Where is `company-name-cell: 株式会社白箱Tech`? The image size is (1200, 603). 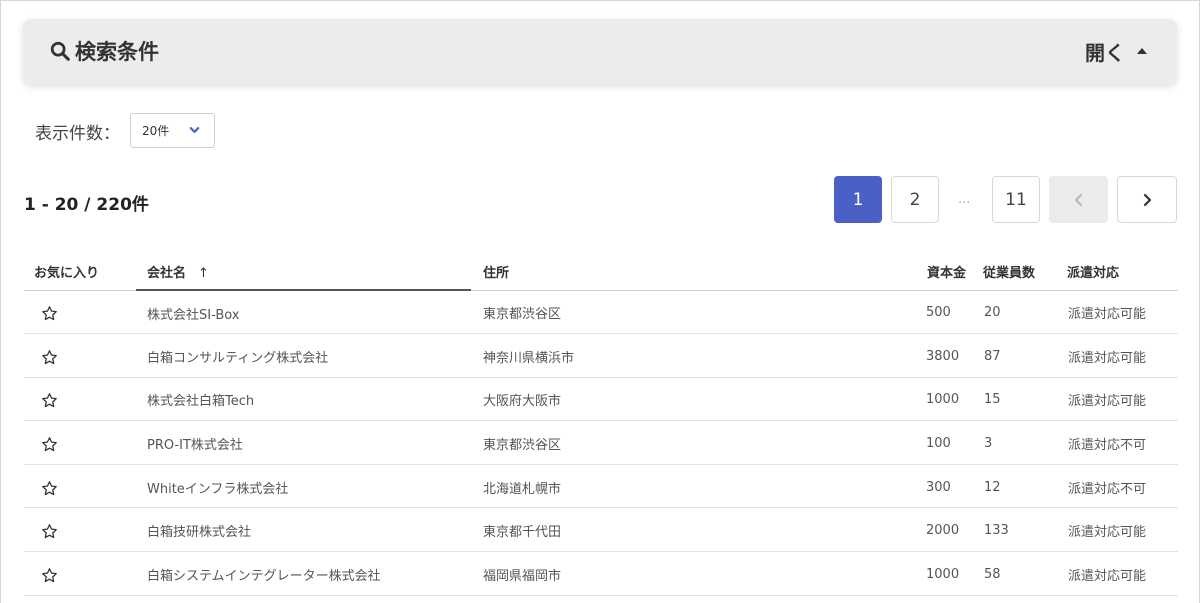
company-name-cell: 株式会社白箱Tech is located at coordinates (303, 399).